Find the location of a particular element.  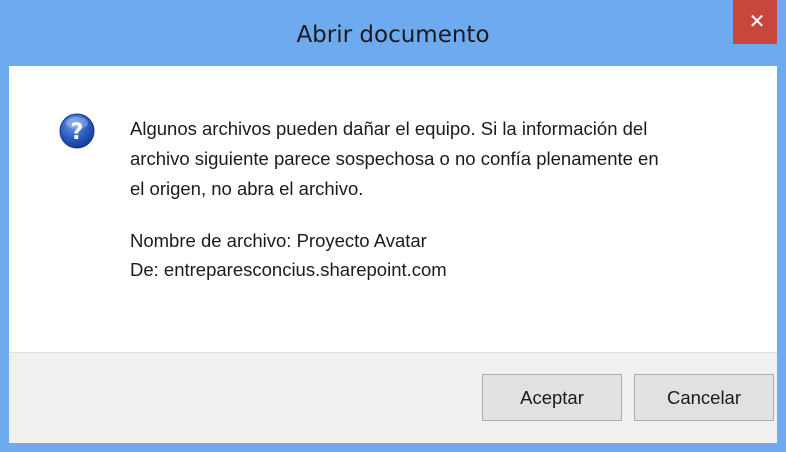

close-icon: ✕ is located at coordinates (757, 21).